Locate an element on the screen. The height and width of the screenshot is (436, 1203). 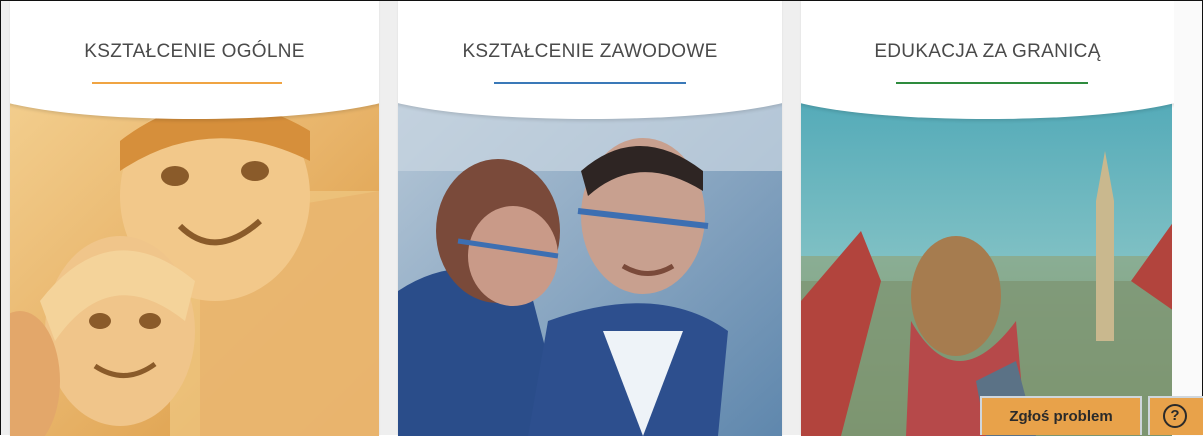
page-right-edge is located at coordinates (1187, 218).